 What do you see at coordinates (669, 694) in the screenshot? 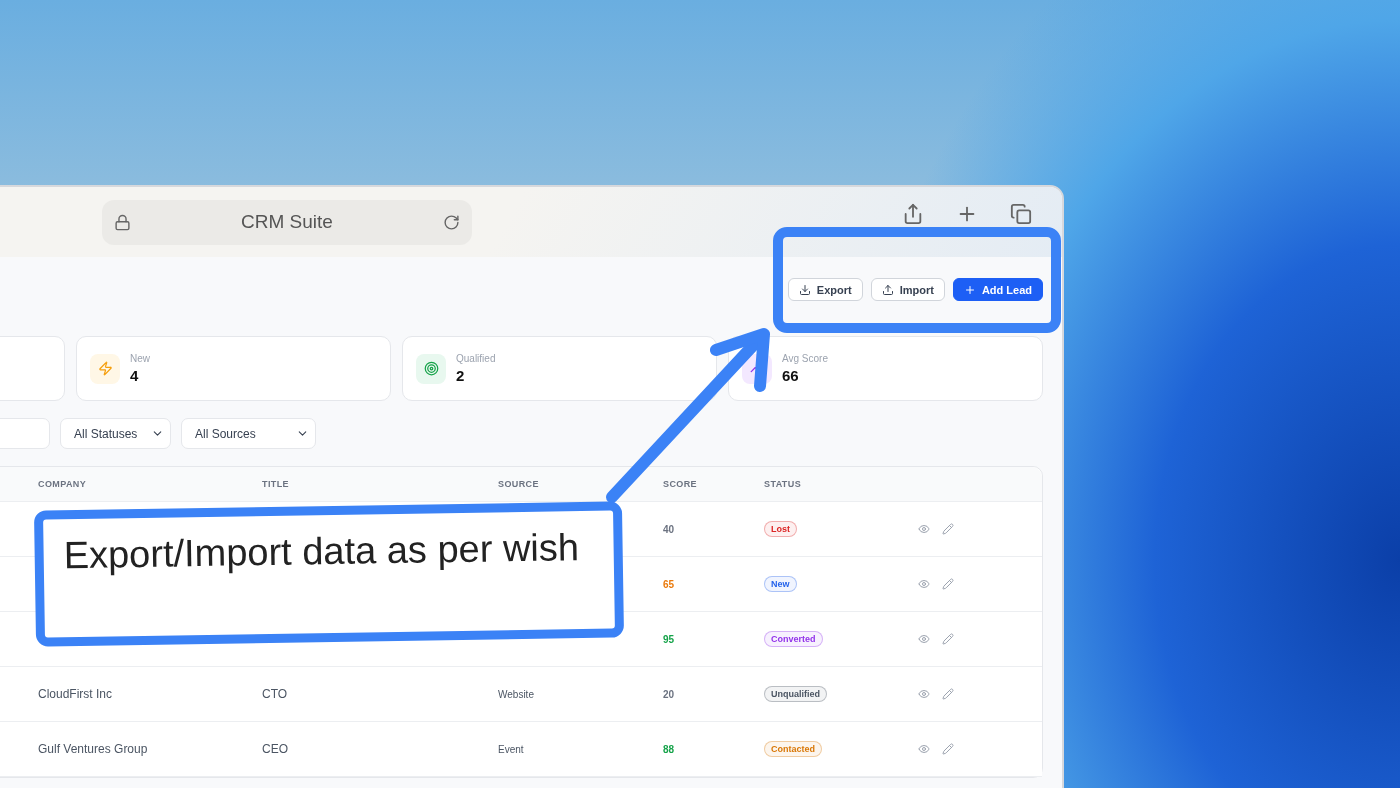
I see `score-cell-text: 20` at bounding box center [669, 694].